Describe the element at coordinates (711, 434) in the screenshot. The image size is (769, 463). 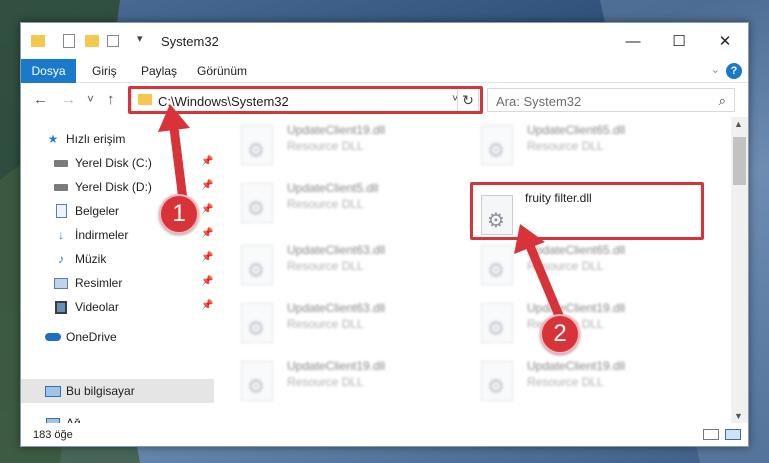
I see `details-view-icon` at that location.